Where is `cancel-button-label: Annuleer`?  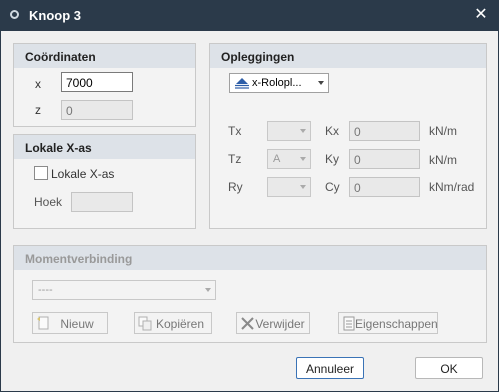 cancel-button-label: Annuleer is located at coordinates (330, 369).